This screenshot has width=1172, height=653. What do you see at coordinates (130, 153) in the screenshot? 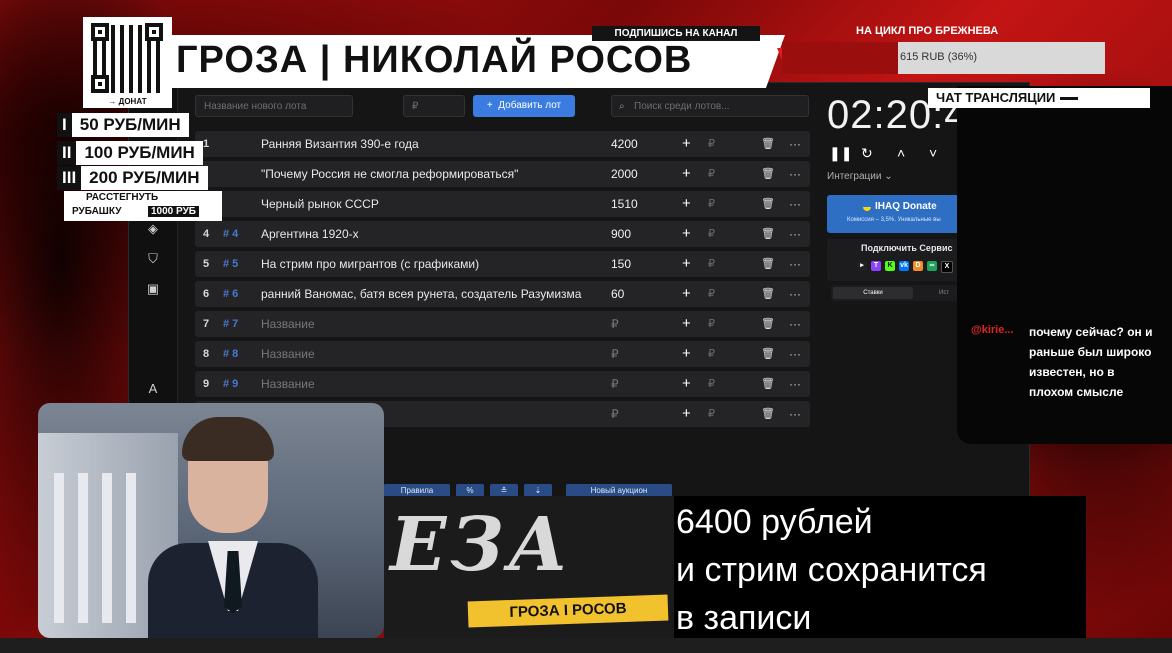
I see `price-tier-2: II 100 РУБ/МИН` at bounding box center [130, 153].